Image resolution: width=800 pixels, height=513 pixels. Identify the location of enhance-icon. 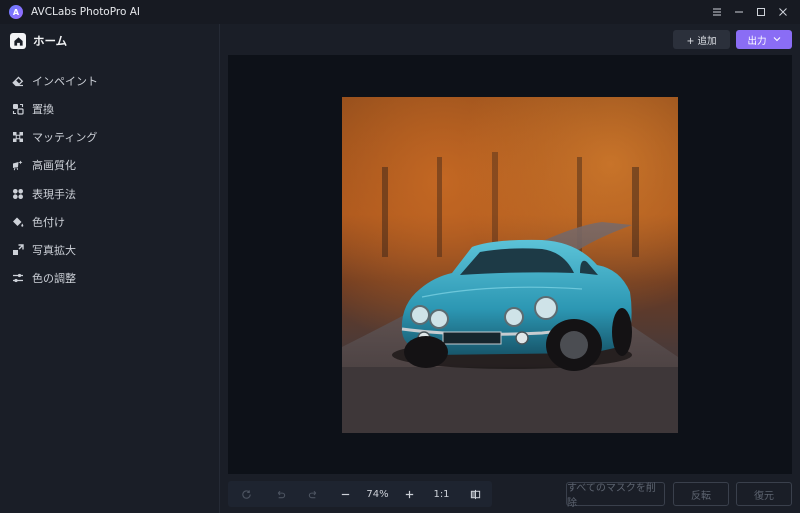
(18, 165).